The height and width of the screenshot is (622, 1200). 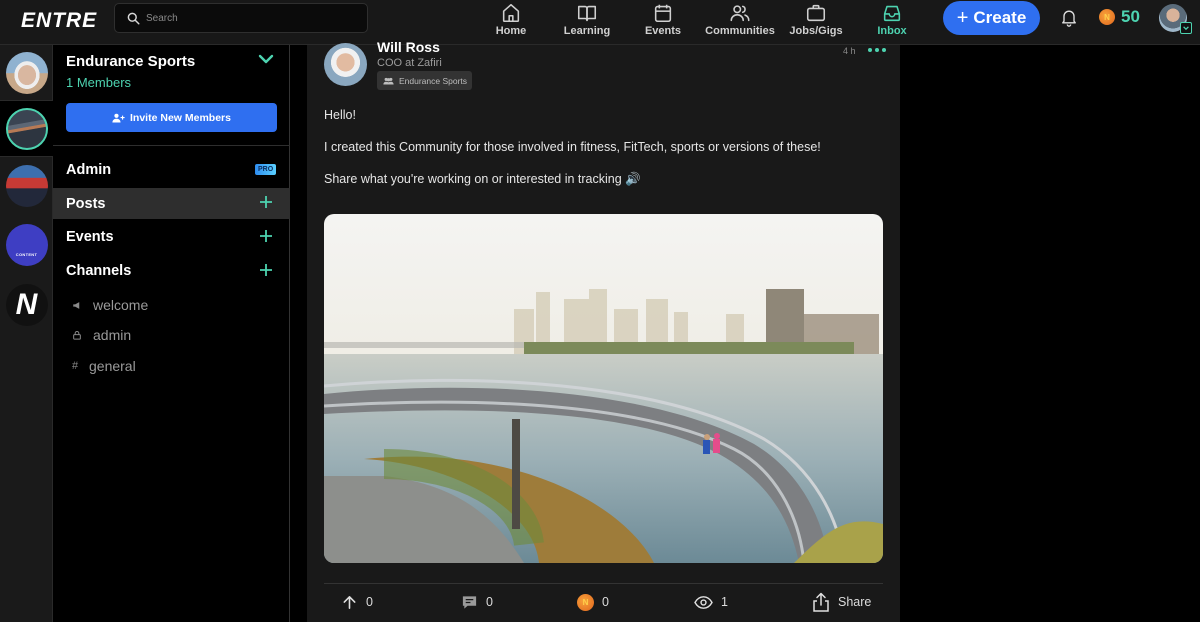 What do you see at coordinates (266, 202) in the screenshot?
I see `add-post-plus-icon` at bounding box center [266, 202].